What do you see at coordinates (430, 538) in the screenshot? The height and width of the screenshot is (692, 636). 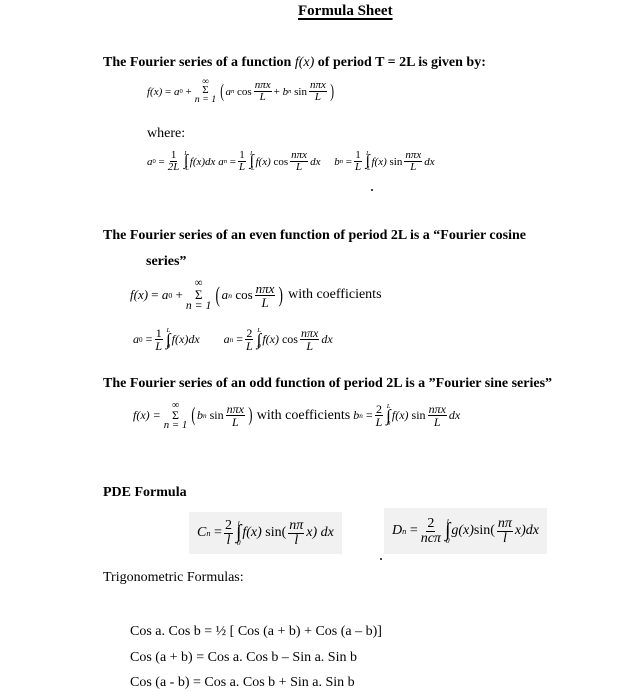 I see `denominator: ncπ` at bounding box center [430, 538].